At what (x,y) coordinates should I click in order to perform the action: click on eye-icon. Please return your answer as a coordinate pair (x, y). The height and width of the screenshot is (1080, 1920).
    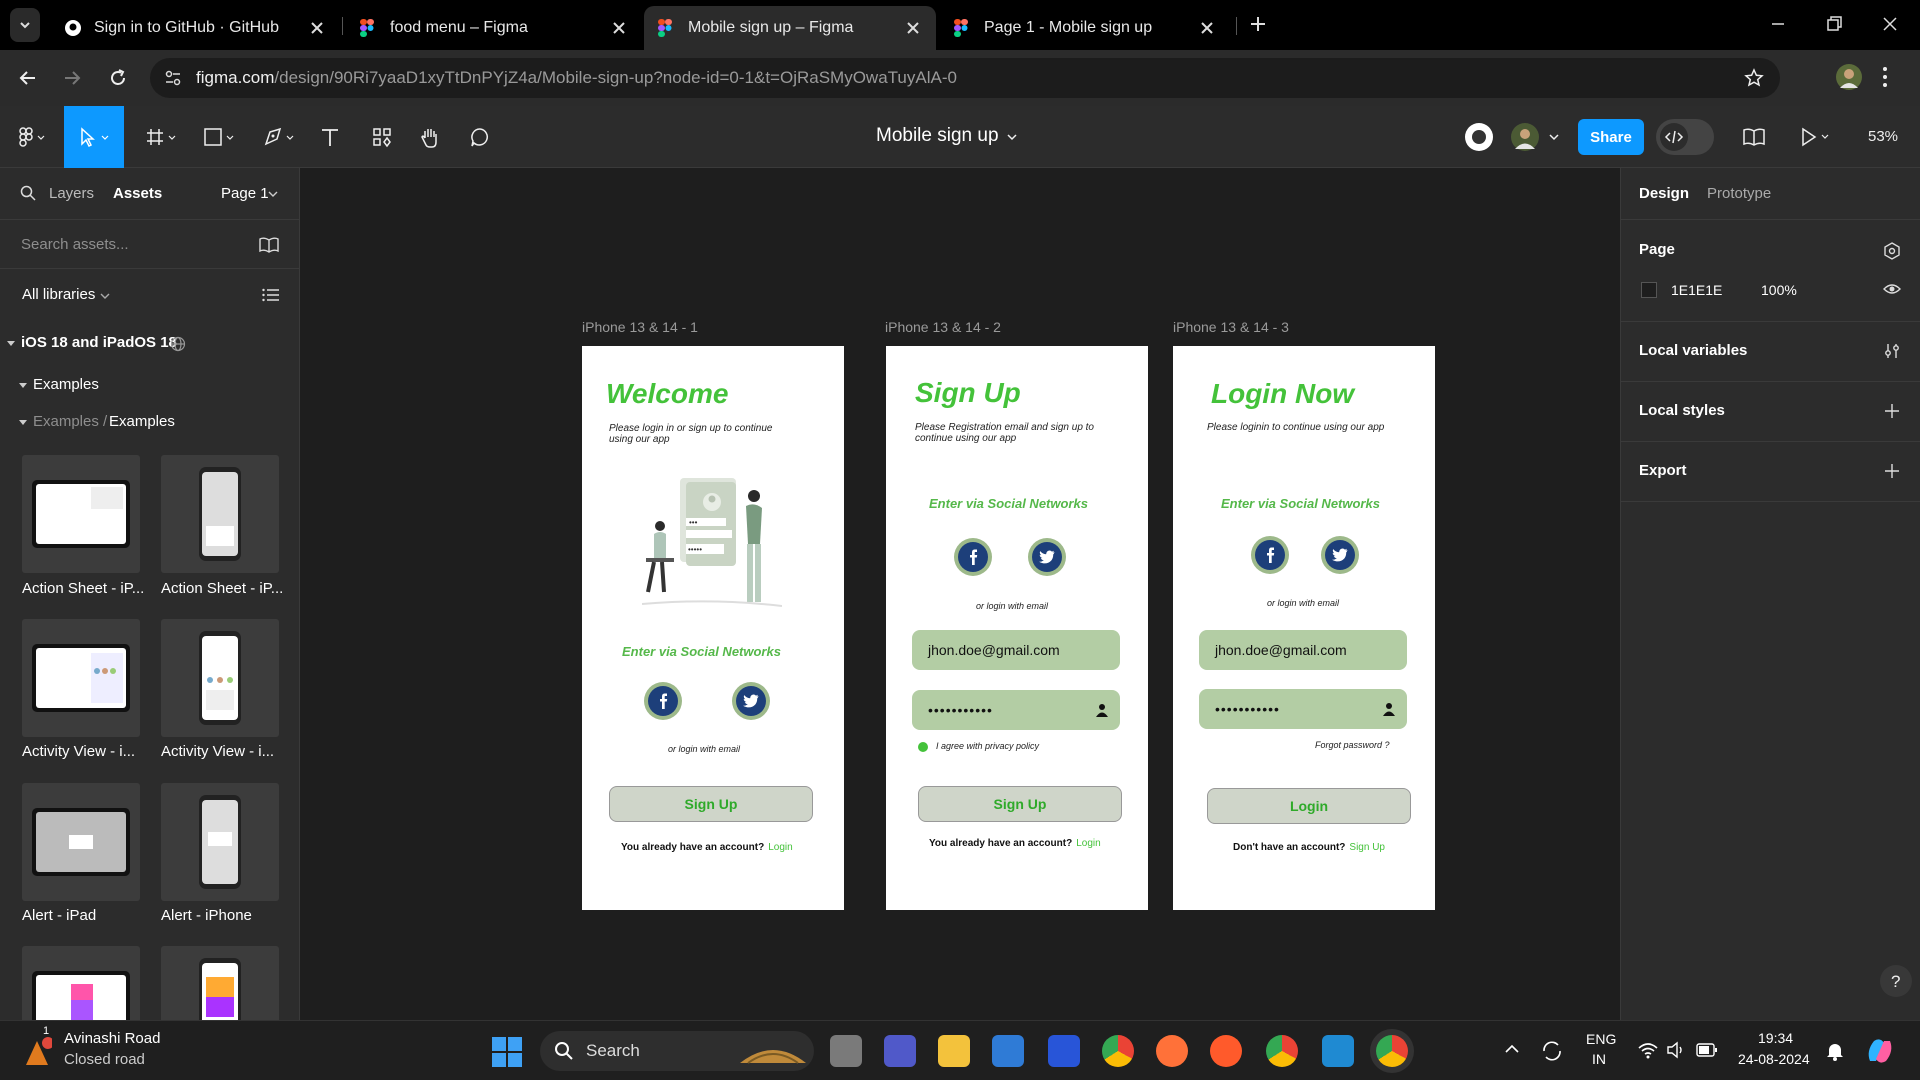
    Looking at the image, I should click on (1892, 289).